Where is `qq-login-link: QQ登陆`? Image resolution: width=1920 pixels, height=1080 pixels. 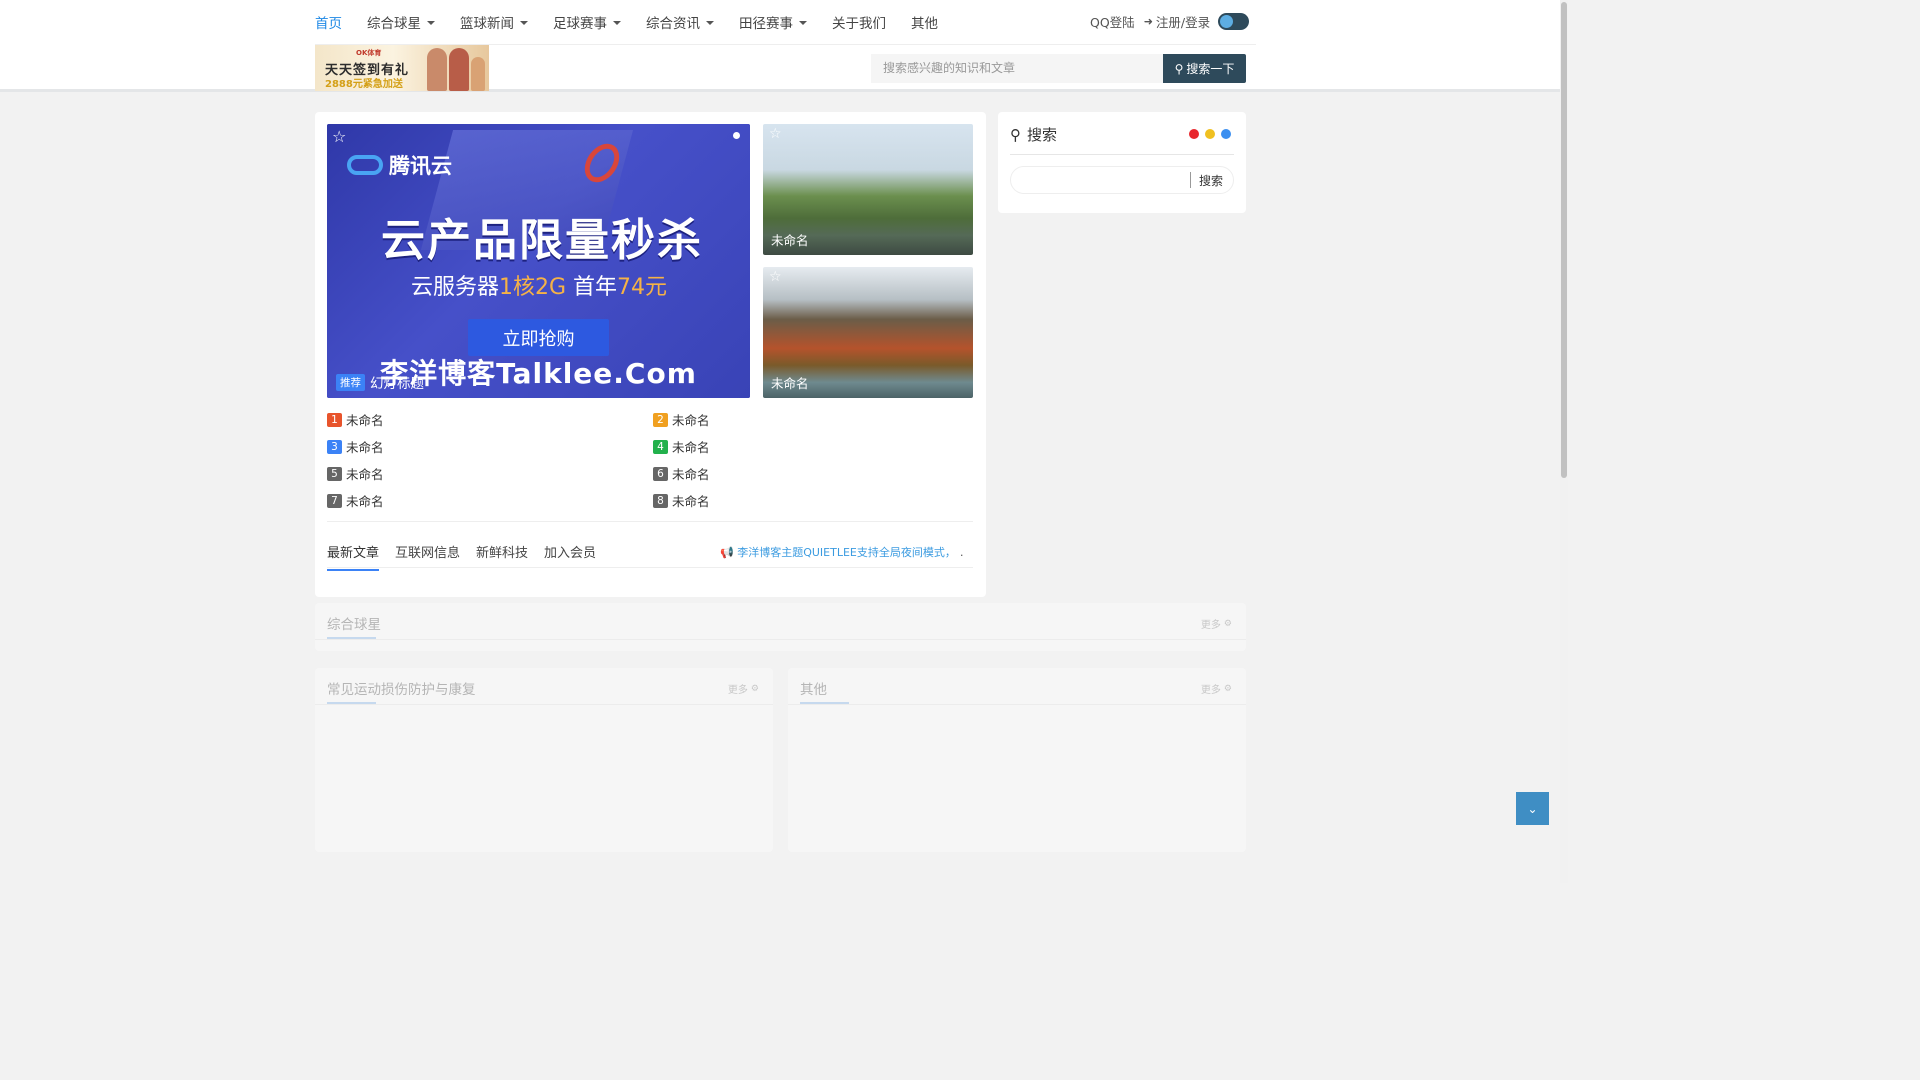
qq-login-link: QQ登陆 is located at coordinates (1112, 21).